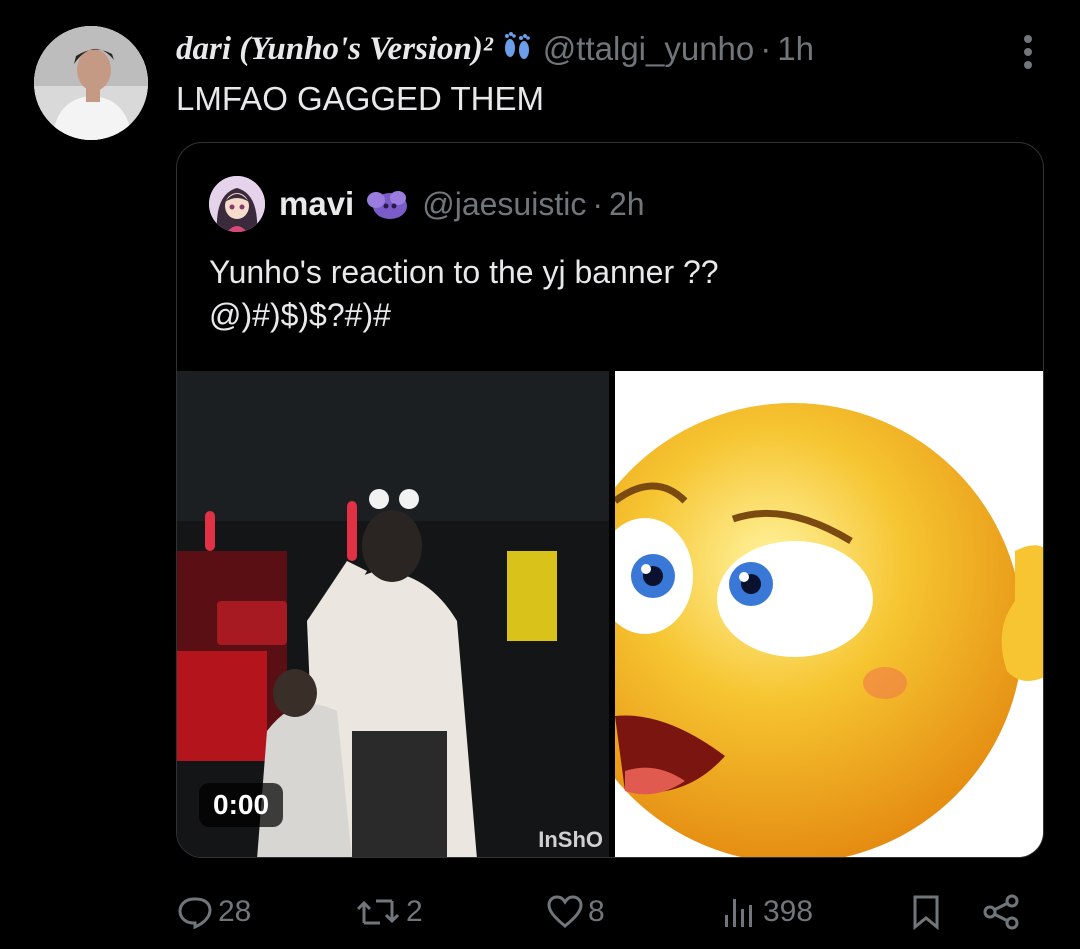 The image size is (1080, 949). I want to click on tweet-text: LMFAO GAGGED THEM, so click(360, 98).